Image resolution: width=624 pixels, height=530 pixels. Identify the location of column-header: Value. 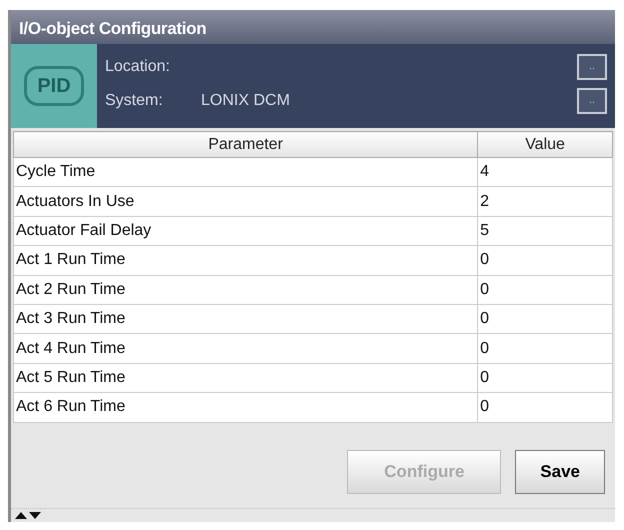
(545, 145).